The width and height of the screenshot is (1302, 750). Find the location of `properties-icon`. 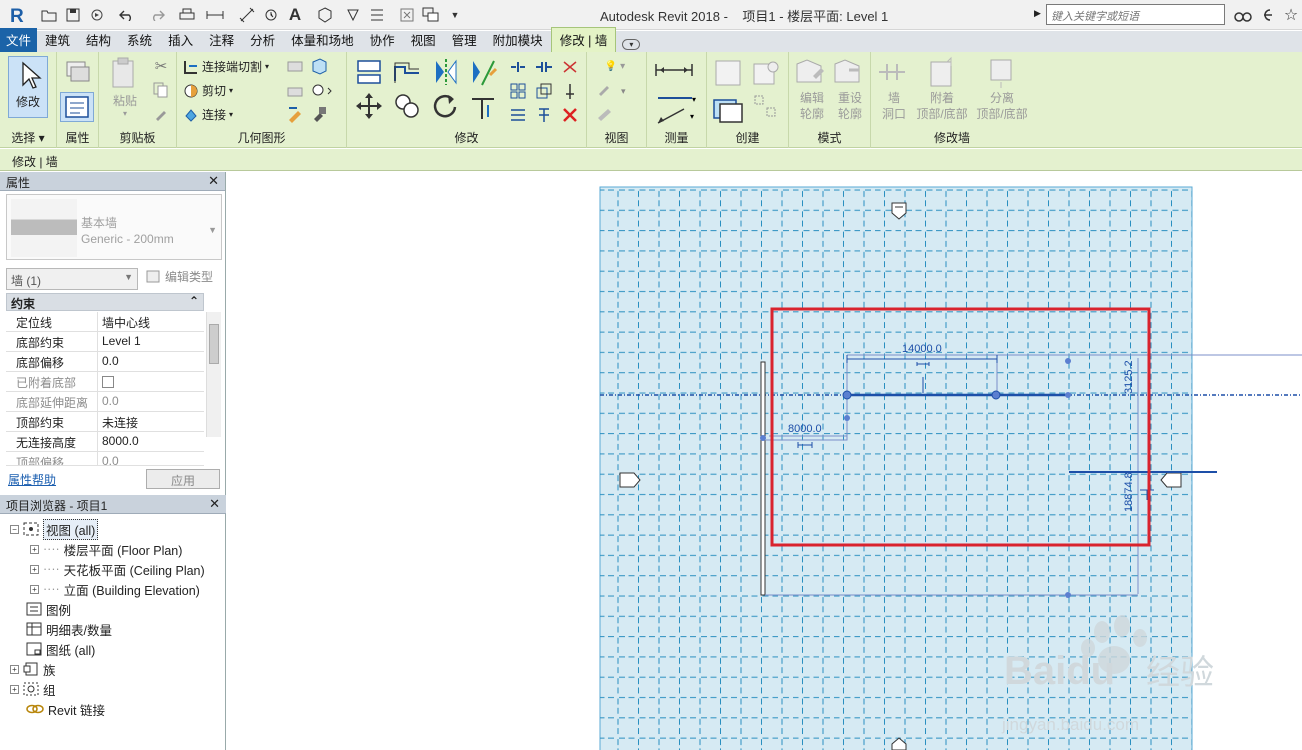

properties-icon is located at coordinates (77, 107).